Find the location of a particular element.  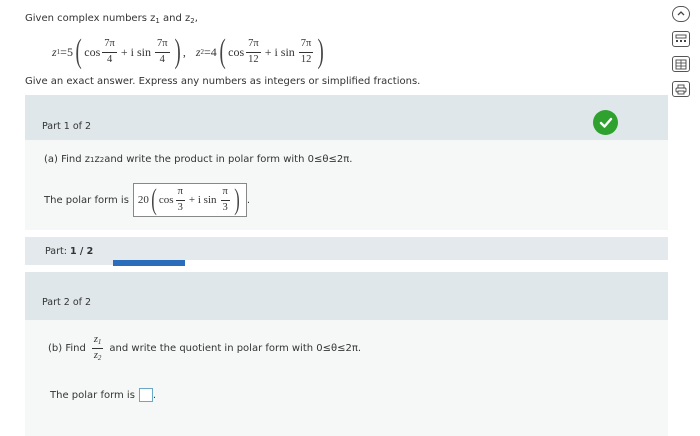

prompt-text: Given complex numbers z is located at coordinates (90, 18).